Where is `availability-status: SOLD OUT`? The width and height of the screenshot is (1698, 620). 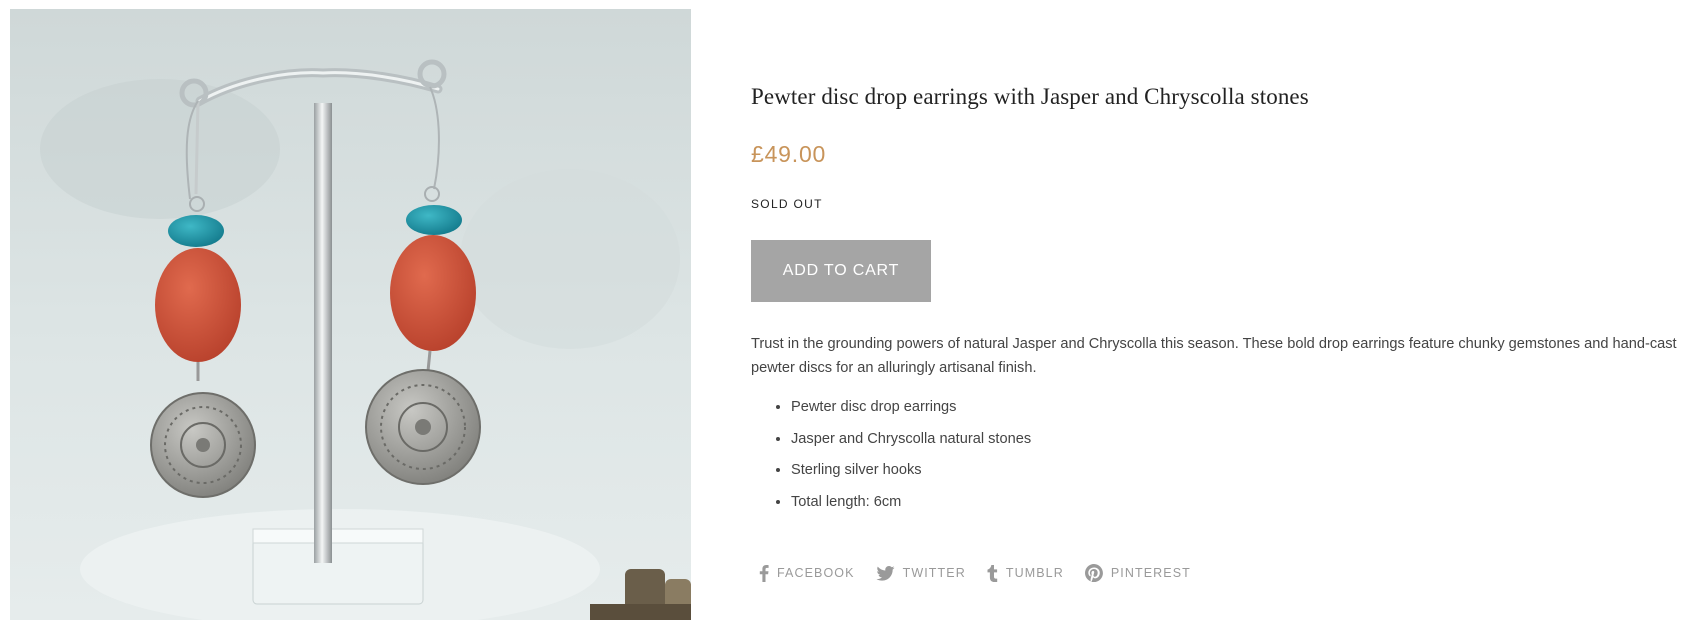
availability-status: SOLD OUT is located at coordinates (787, 204).